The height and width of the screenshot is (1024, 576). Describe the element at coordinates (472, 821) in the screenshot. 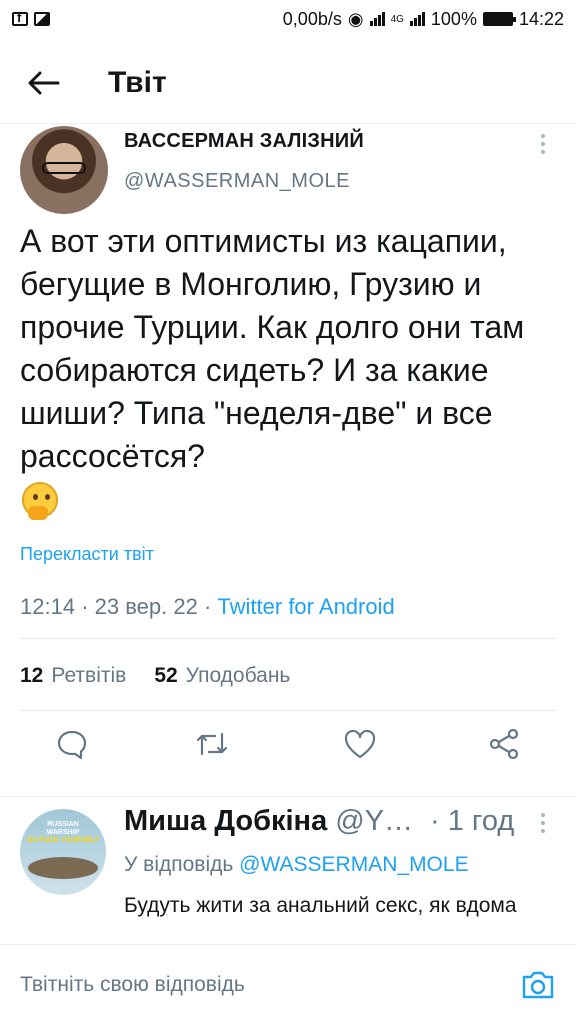

I see `reply-time: · 1 год` at that location.